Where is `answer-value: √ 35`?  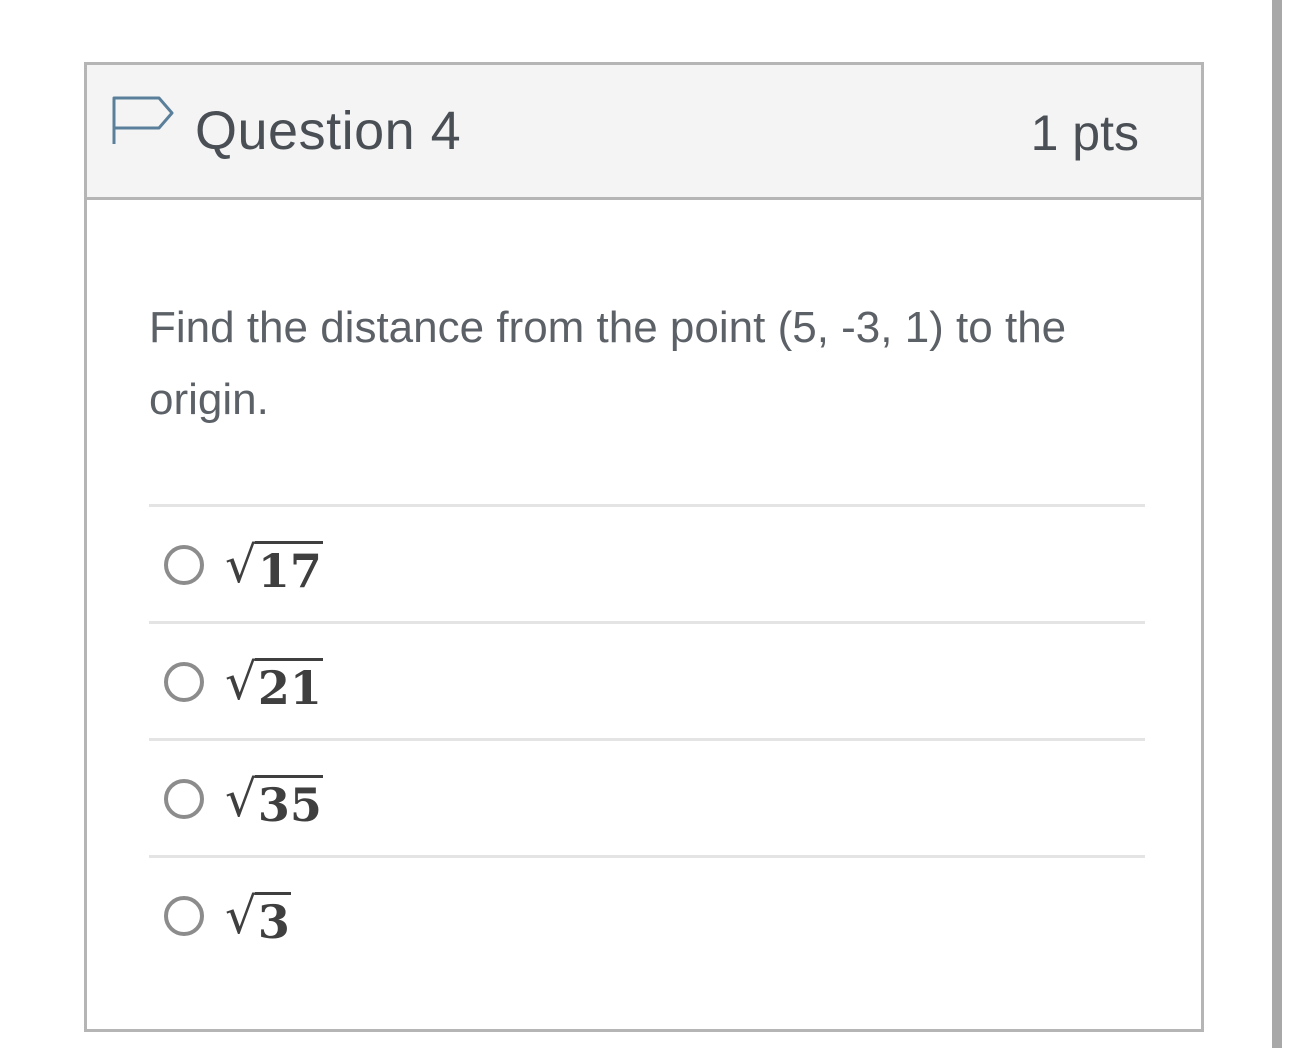
answer-value: √ 35 is located at coordinates (274, 797).